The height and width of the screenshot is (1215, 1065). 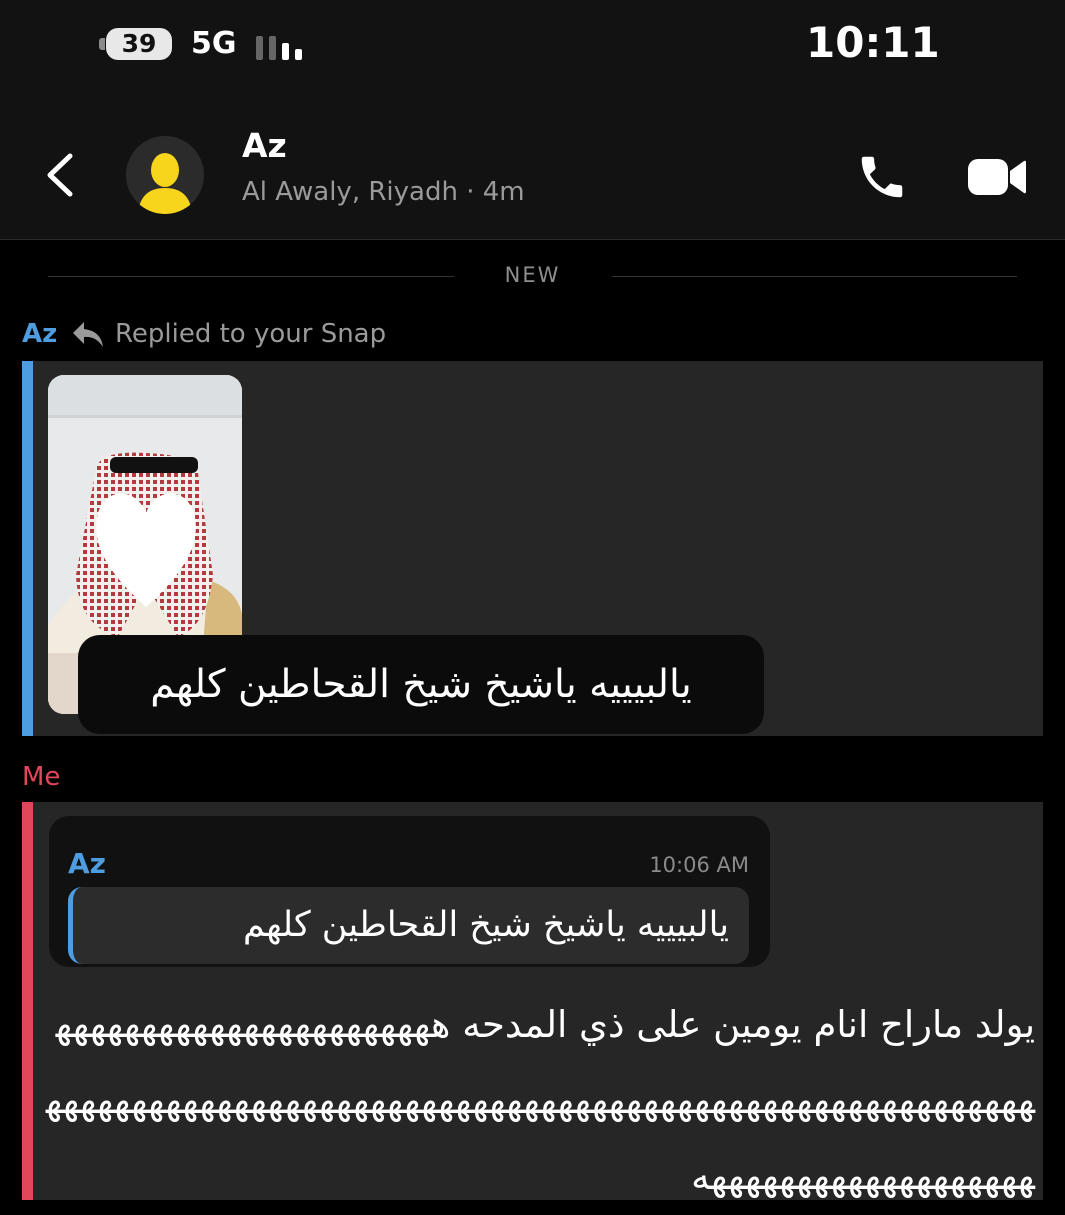 What do you see at coordinates (40, 334) in the screenshot?
I see `sender-label-az: Az` at bounding box center [40, 334].